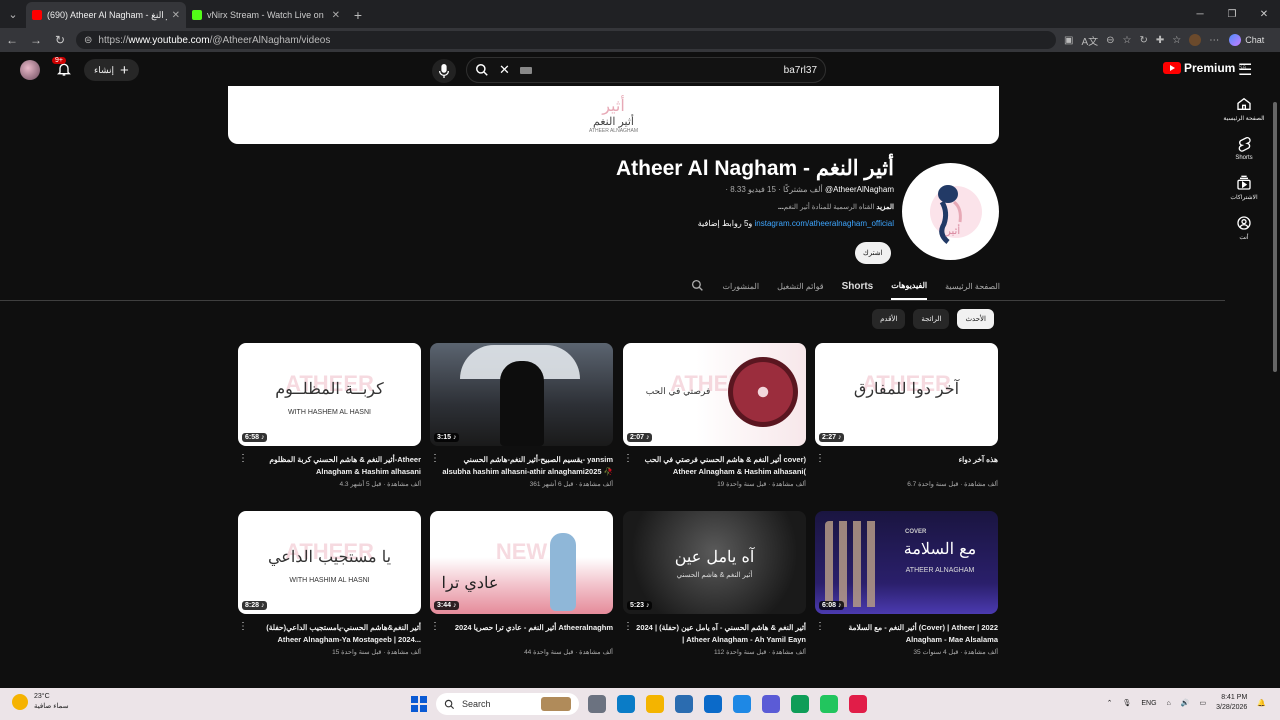  Describe the element at coordinates (906, 466) in the screenshot. I see `video-title: هذه آخر دواء` at that location.